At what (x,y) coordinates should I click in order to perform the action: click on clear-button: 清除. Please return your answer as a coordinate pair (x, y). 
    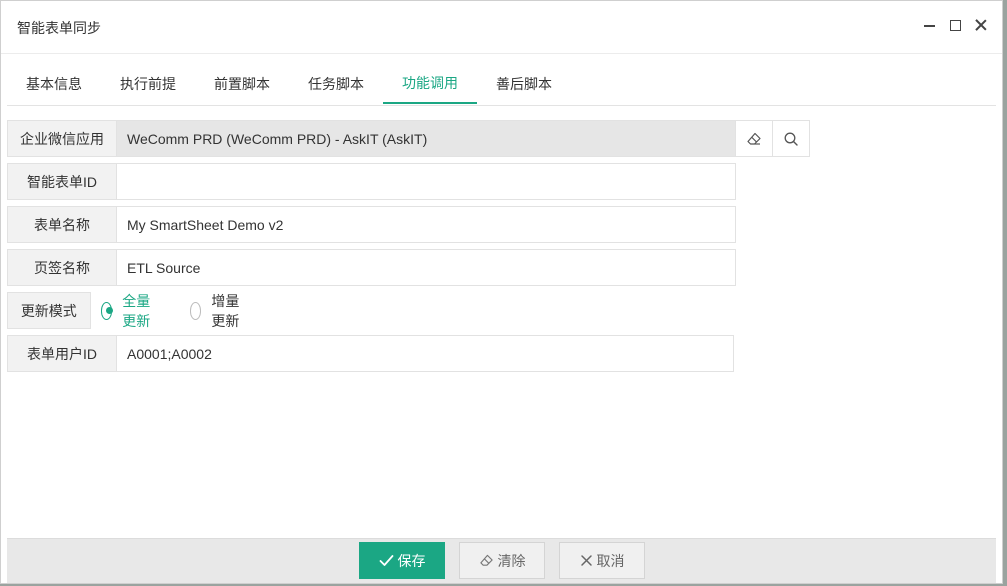
    Looking at the image, I should click on (502, 560).